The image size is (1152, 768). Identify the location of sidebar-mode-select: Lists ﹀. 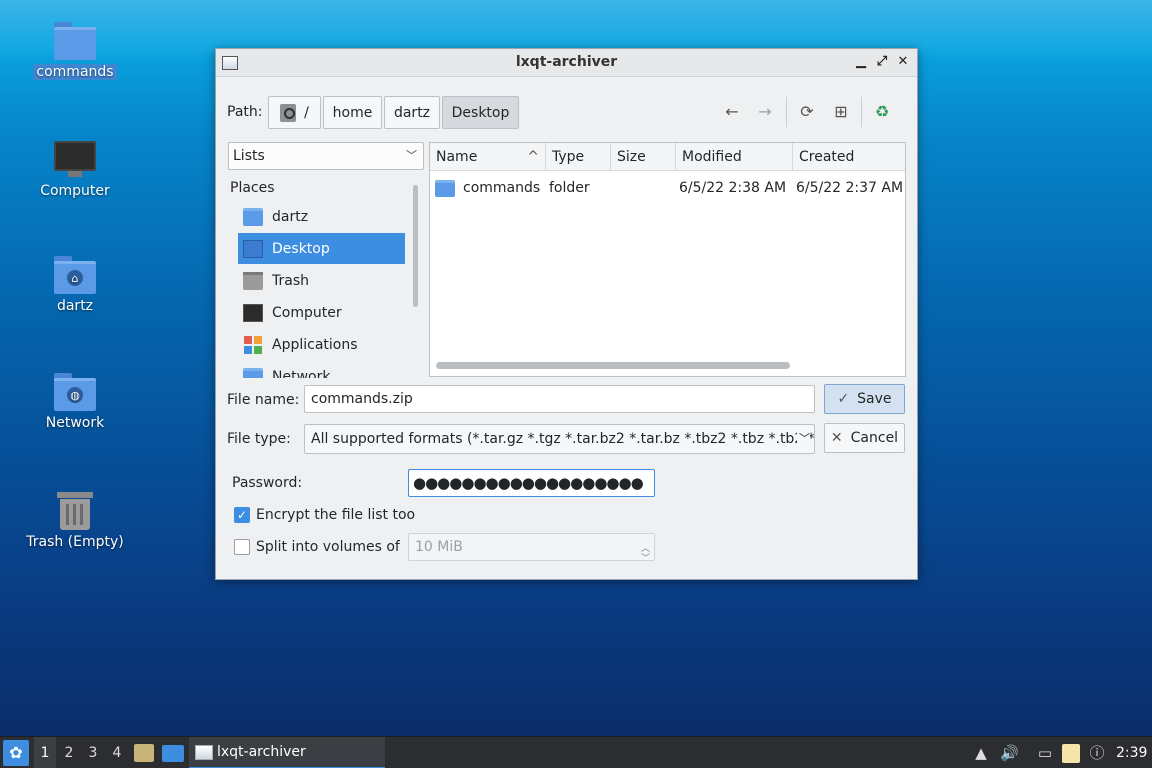
(326, 156).